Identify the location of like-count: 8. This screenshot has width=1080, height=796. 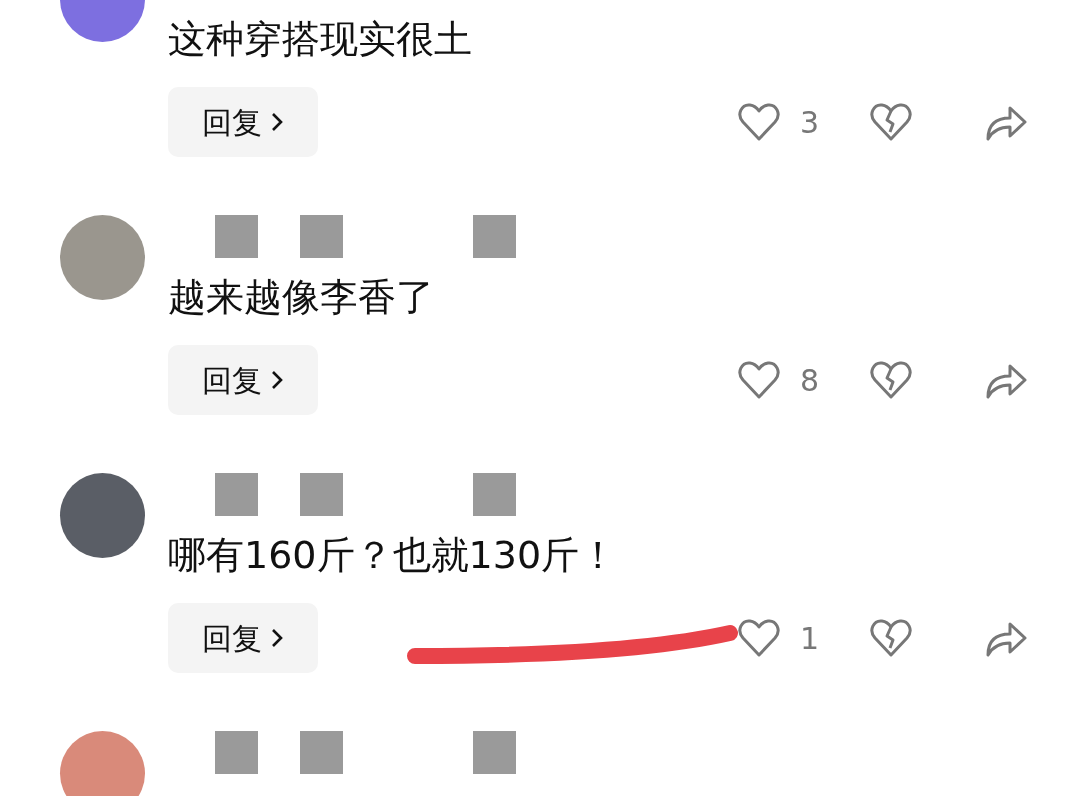
(810, 380).